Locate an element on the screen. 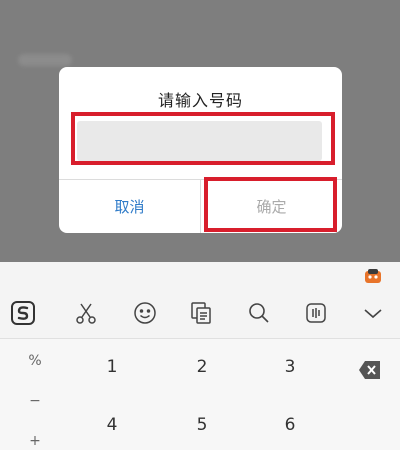 Image resolution: width=400 pixels, height=450 pixels. clipboard-icon is located at coordinates (201, 313).